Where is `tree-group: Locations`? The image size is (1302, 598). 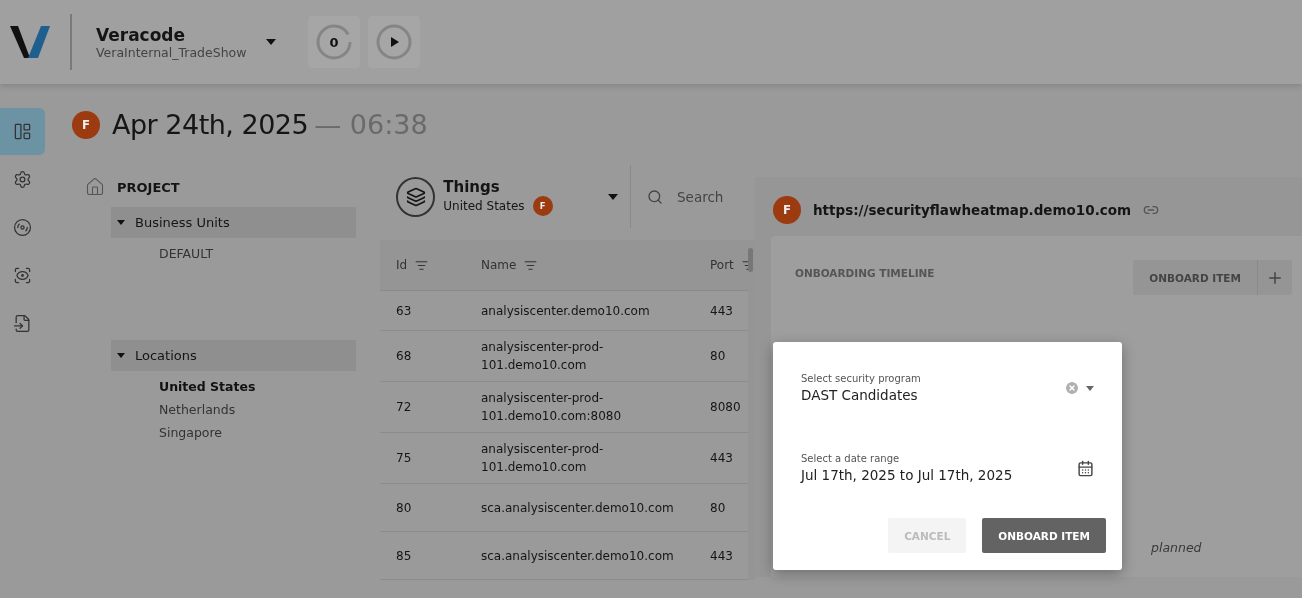
tree-group: Locations is located at coordinates (233, 355).